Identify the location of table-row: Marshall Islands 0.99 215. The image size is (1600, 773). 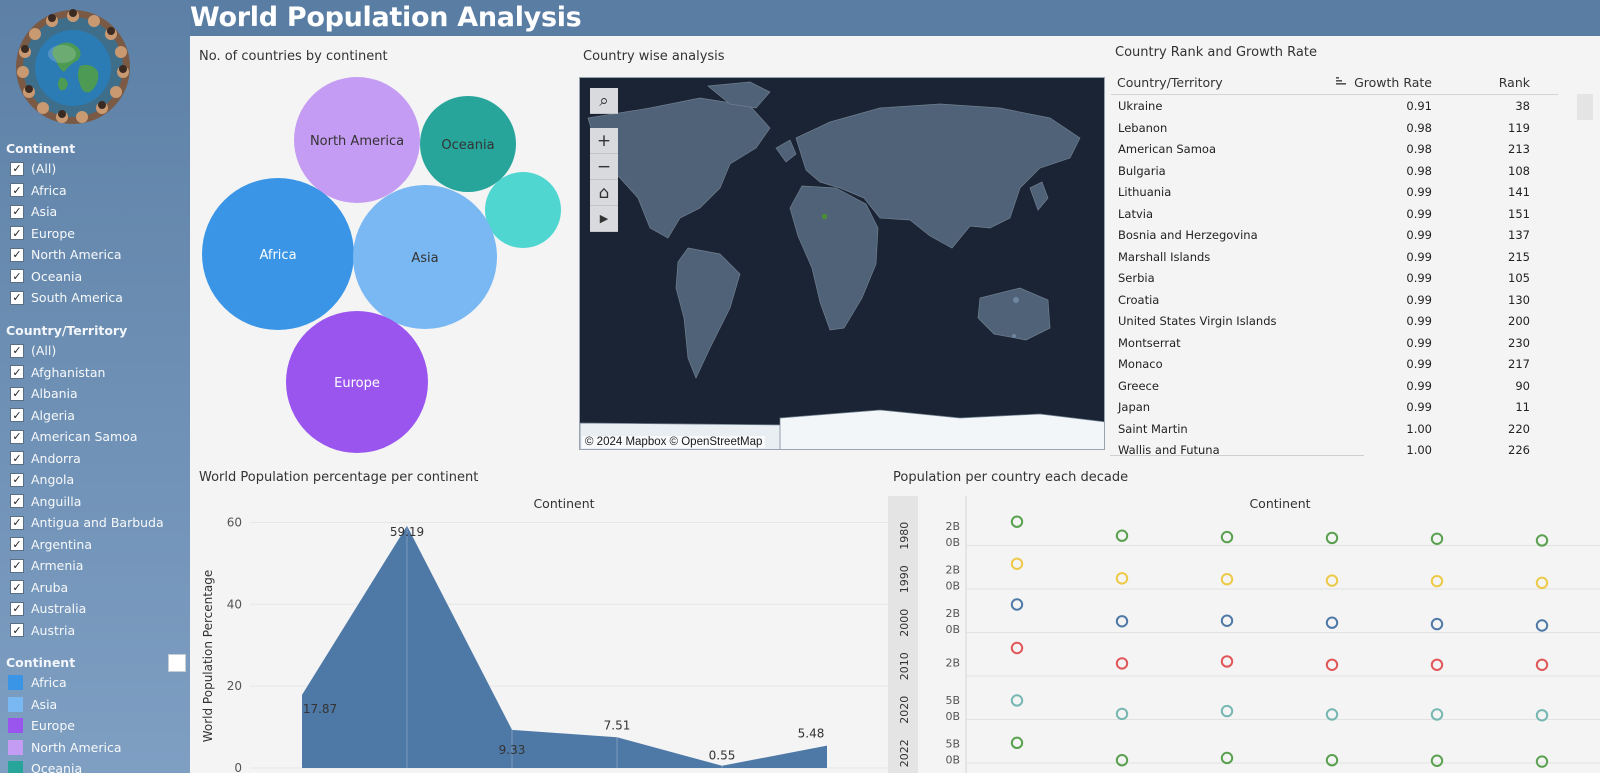
(1340, 258).